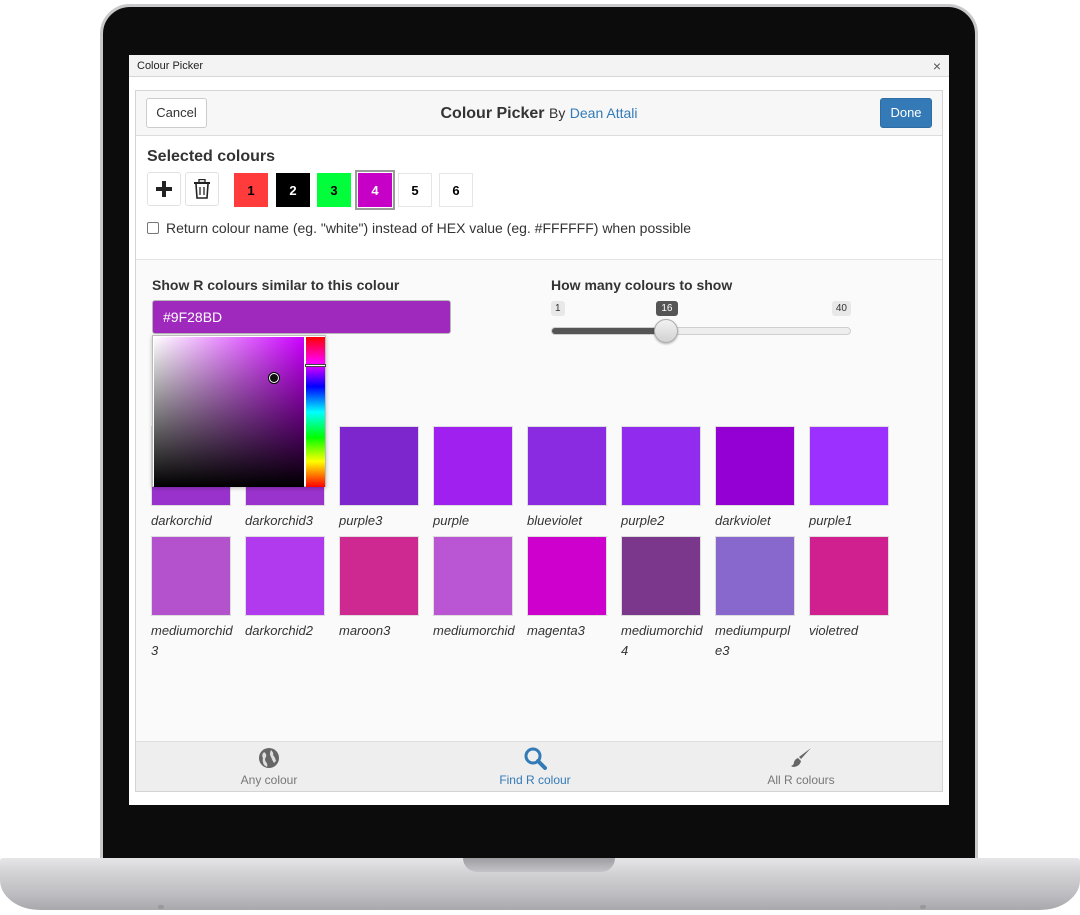  I want to click on paintbrush-icon, so click(801, 757).